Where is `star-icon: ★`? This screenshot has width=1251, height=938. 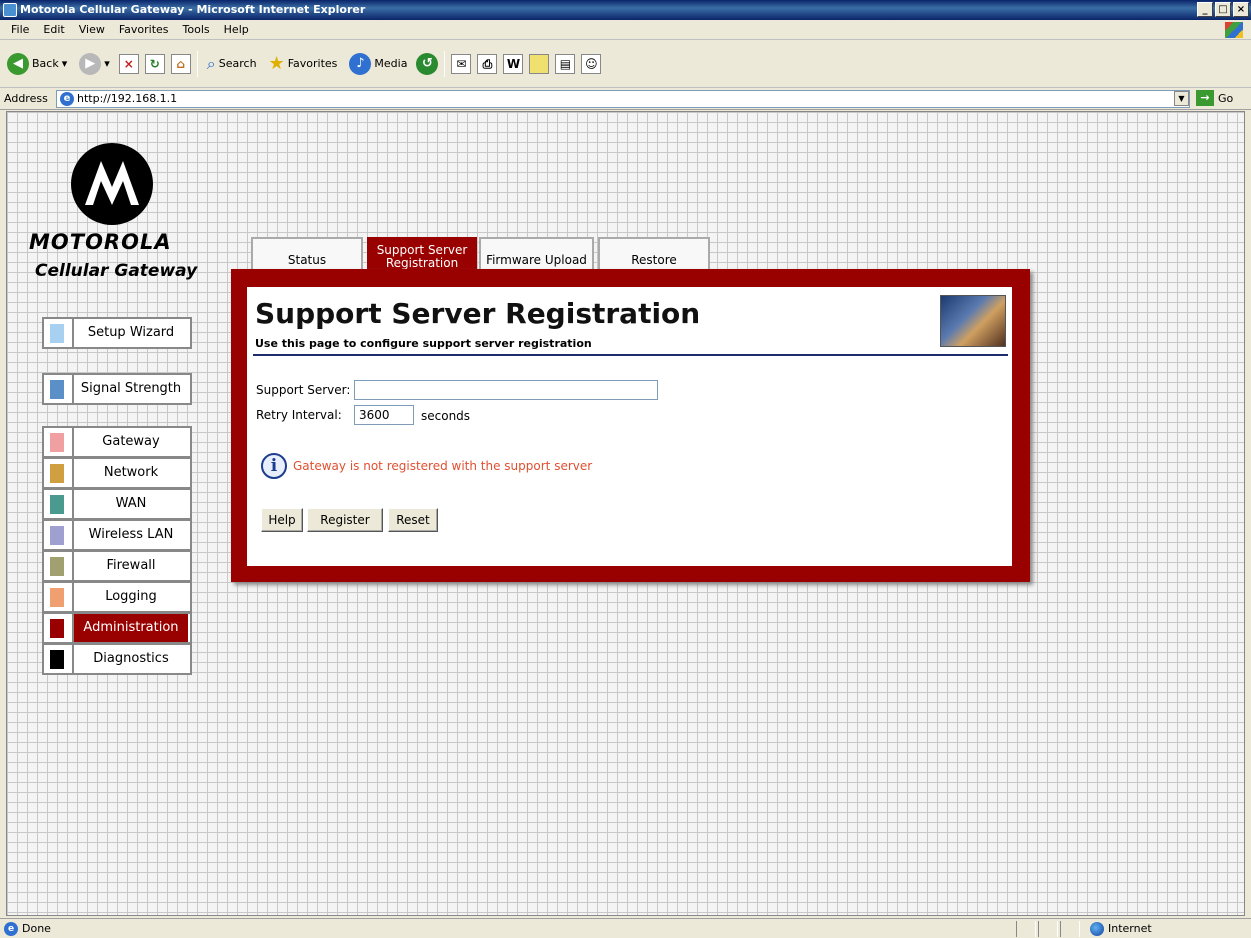 star-icon: ★ is located at coordinates (276, 63).